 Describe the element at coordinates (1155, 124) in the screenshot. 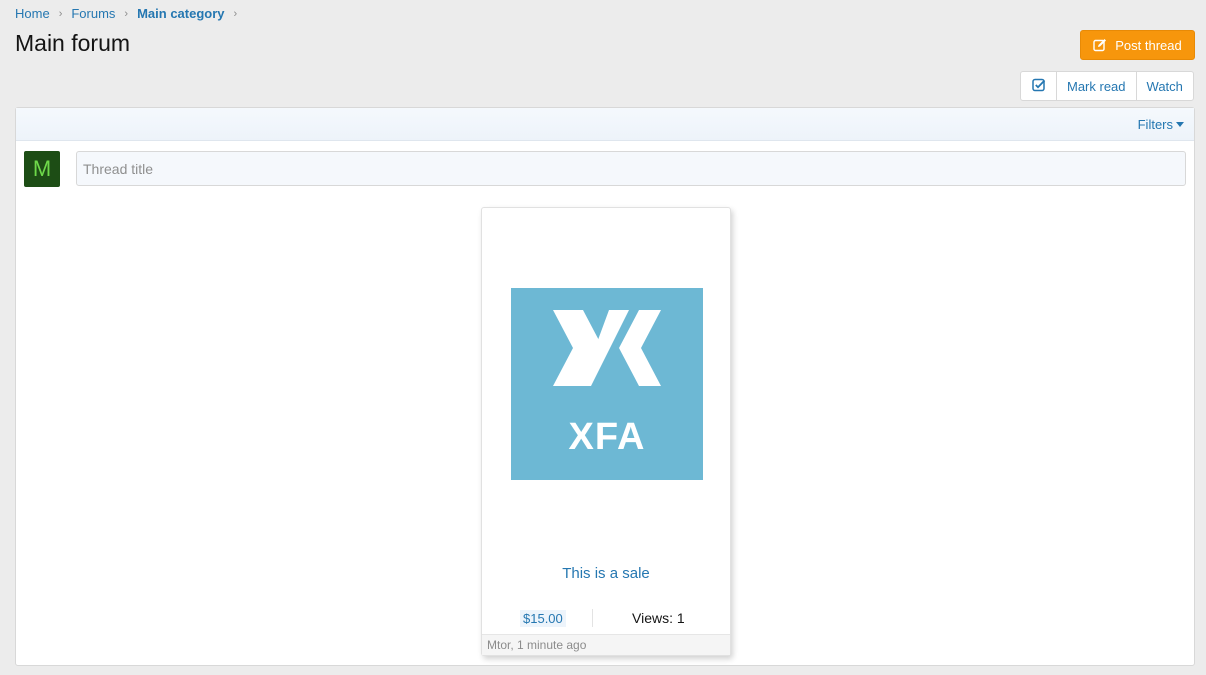

I see `filters-label: Filters` at that location.